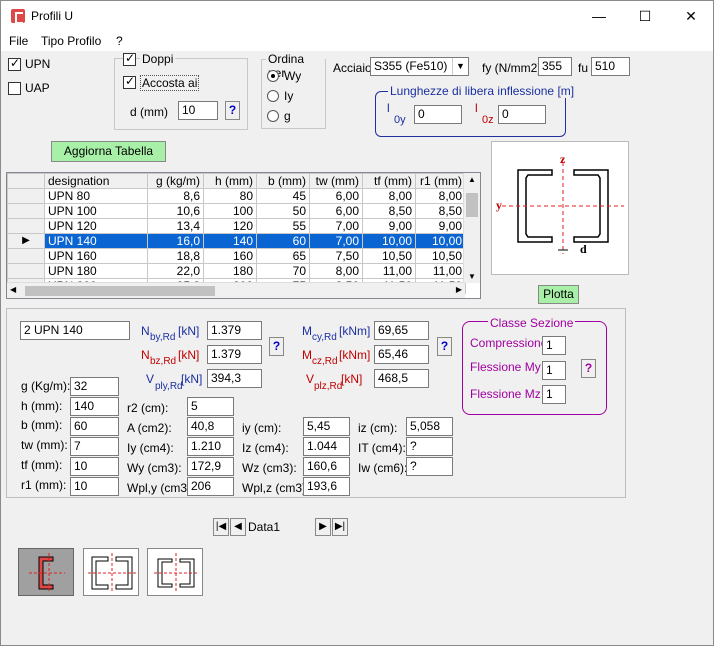 This screenshot has height=646, width=714. I want to click on nav-next-button: ▶, so click(323, 527).